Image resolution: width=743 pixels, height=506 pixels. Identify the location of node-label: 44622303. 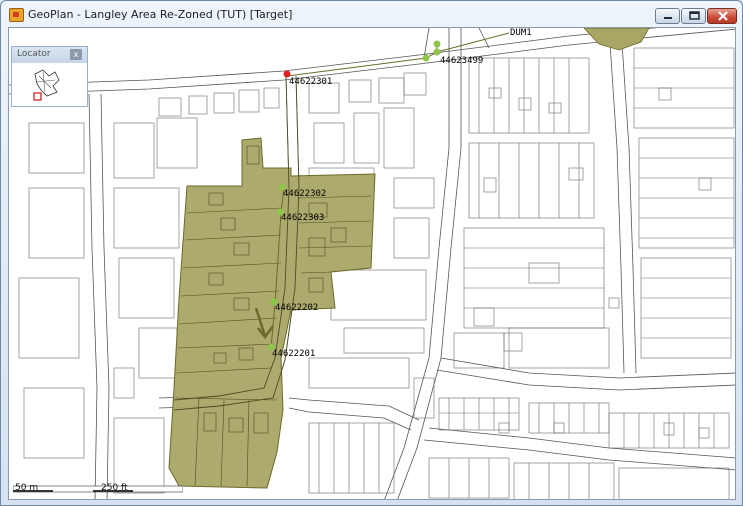
(302, 218).